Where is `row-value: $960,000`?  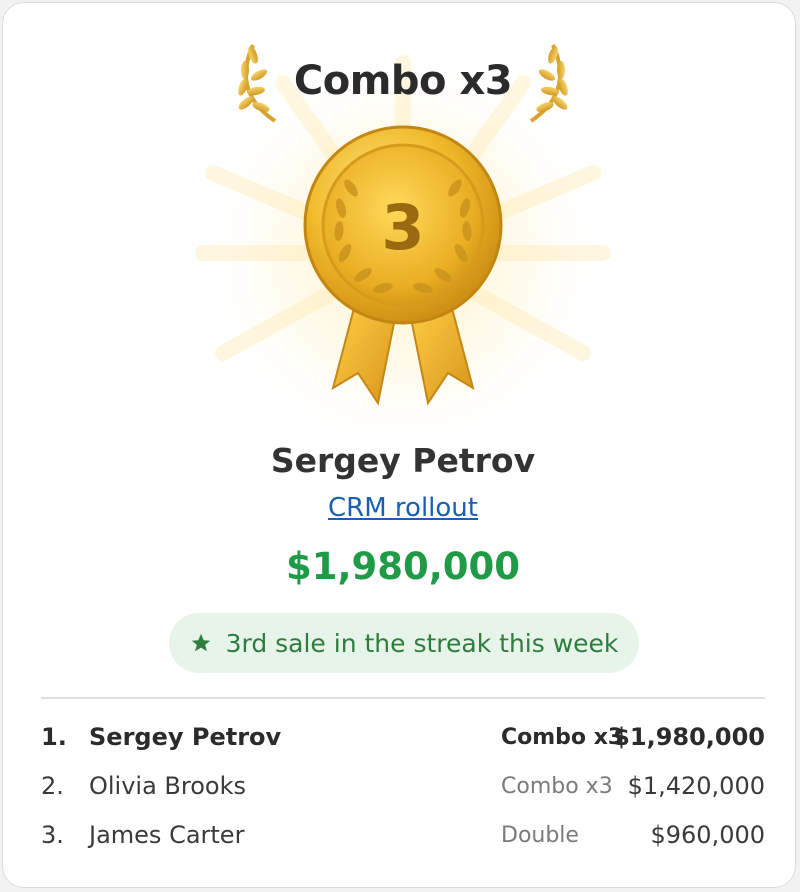 row-value: $960,000 is located at coordinates (707, 835).